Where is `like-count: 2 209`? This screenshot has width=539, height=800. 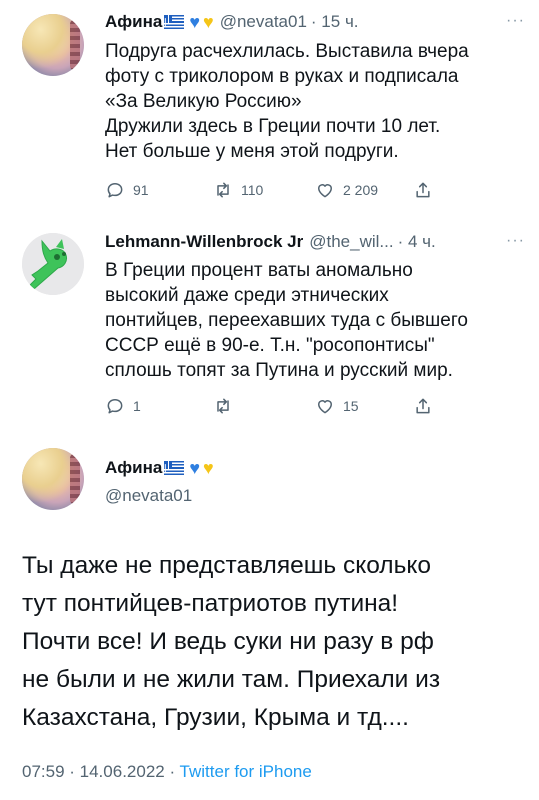
like-count: 2 209 is located at coordinates (361, 190).